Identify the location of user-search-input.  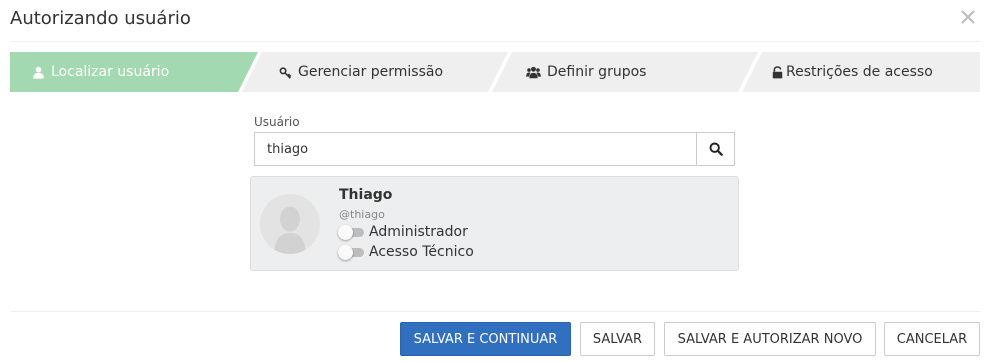
(475, 149).